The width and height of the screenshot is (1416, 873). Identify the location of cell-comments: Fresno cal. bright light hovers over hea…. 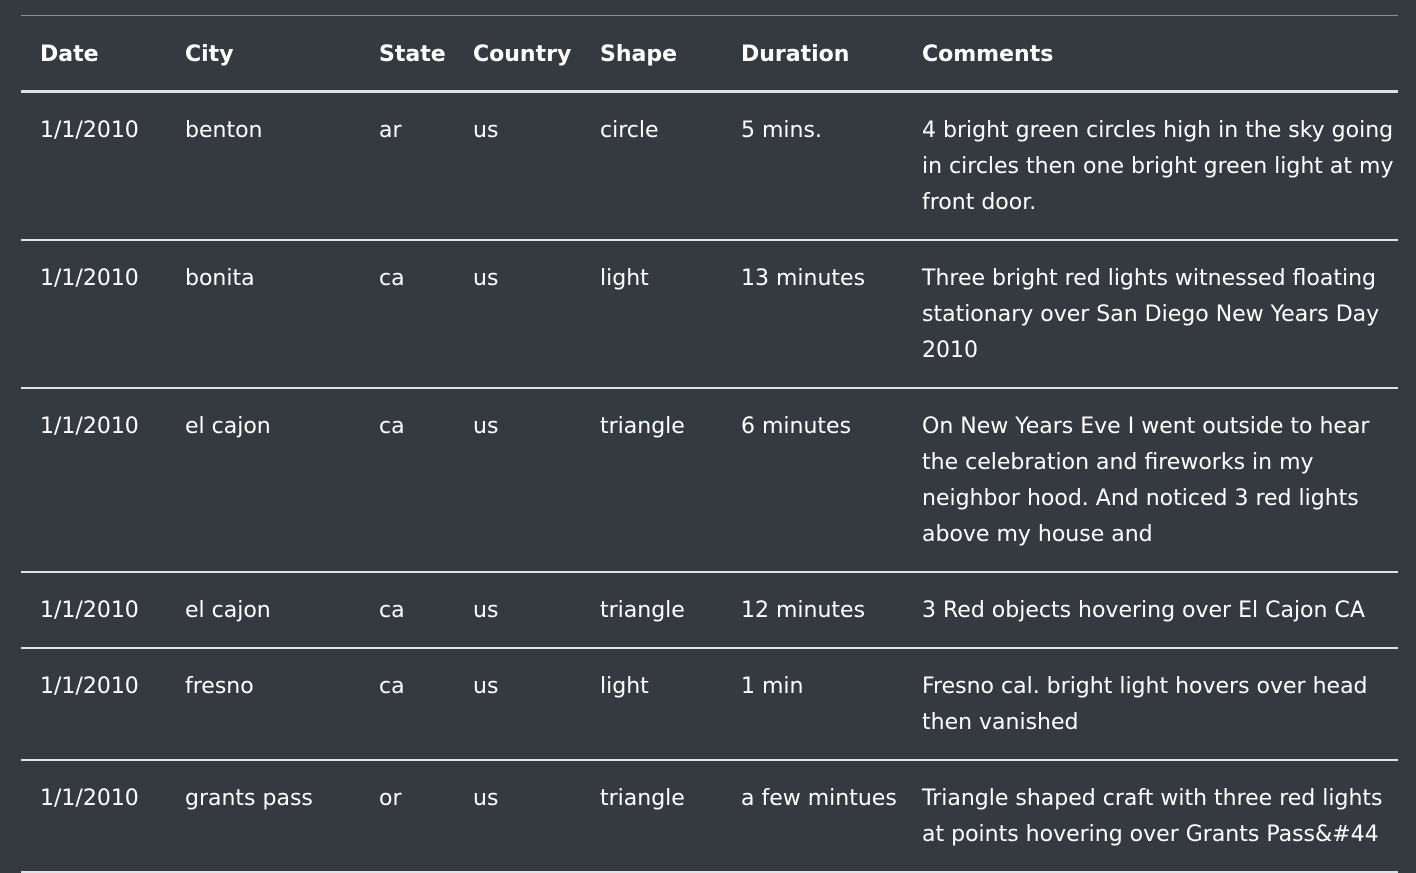
(1145, 704).